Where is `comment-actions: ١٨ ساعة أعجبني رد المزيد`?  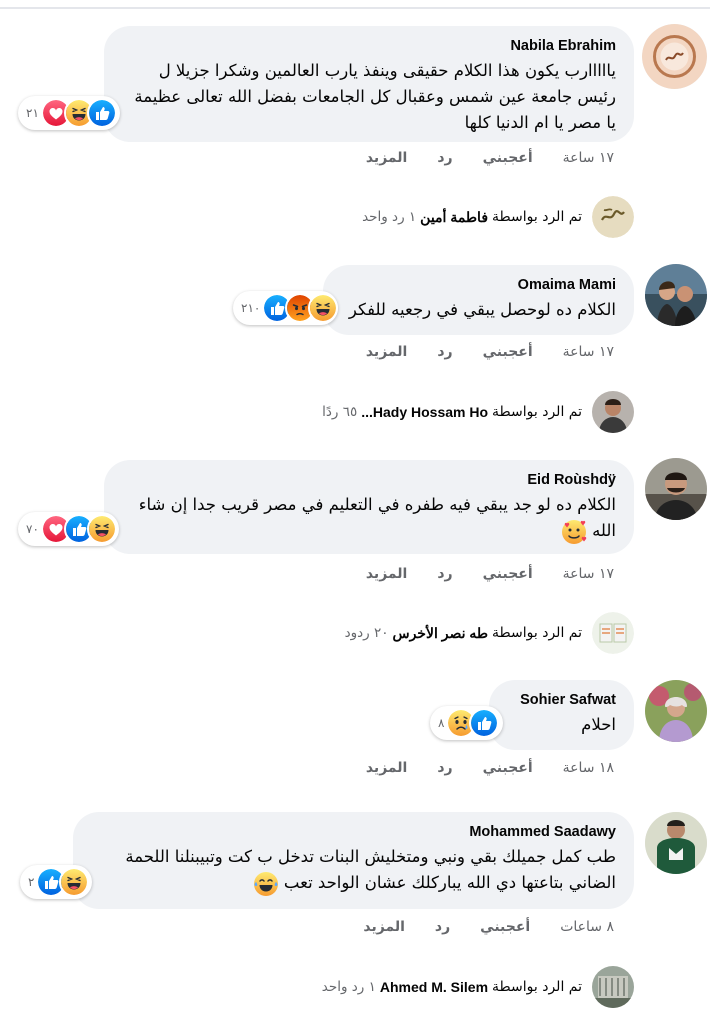 comment-actions: ١٨ ساعة أعجبني رد المزيد is located at coordinates (490, 768).